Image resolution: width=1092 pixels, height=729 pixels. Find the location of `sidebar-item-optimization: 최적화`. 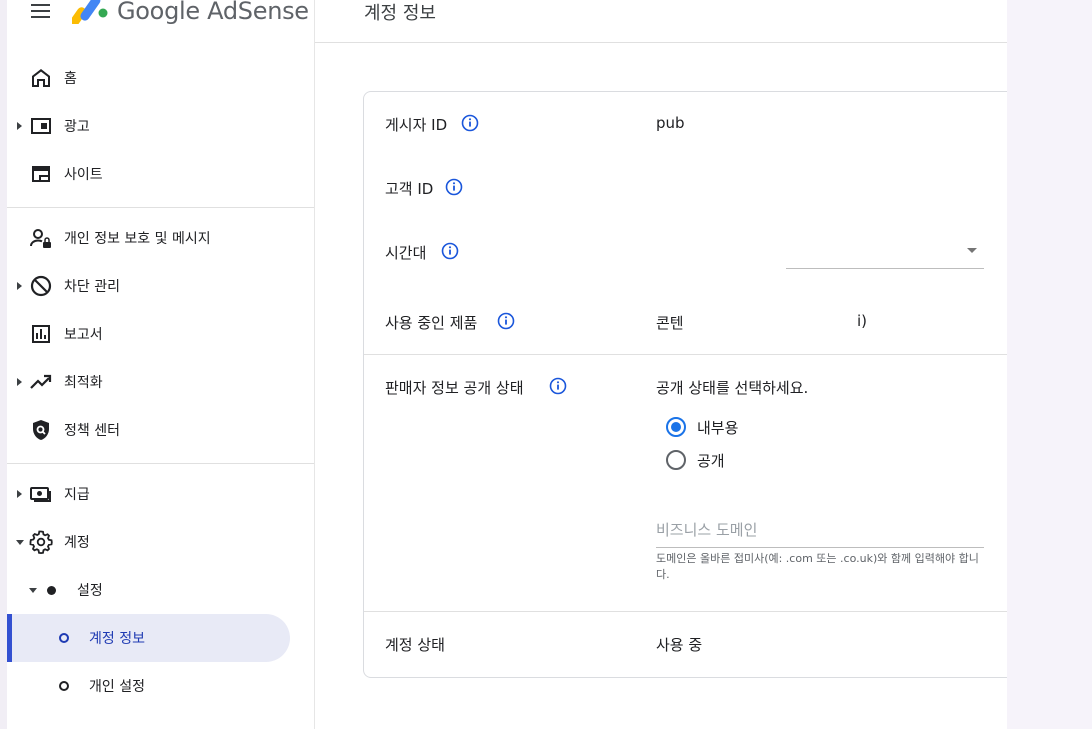

sidebar-item-optimization: 최적화 is located at coordinates (160, 382).